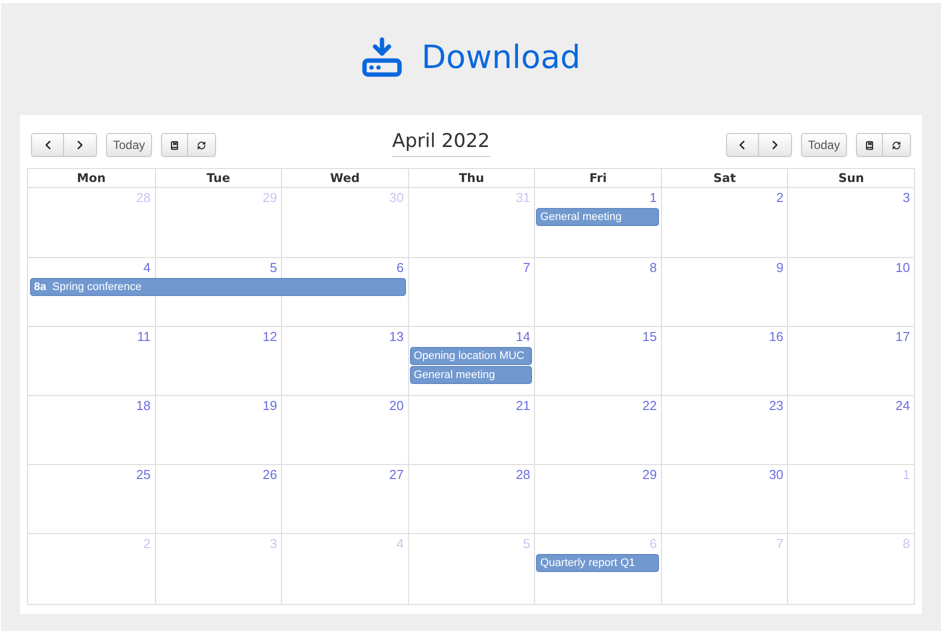 The width and height of the screenshot is (942, 633). Describe the element at coordinates (91, 178) in the screenshot. I see `weekday-header: Mon` at that location.